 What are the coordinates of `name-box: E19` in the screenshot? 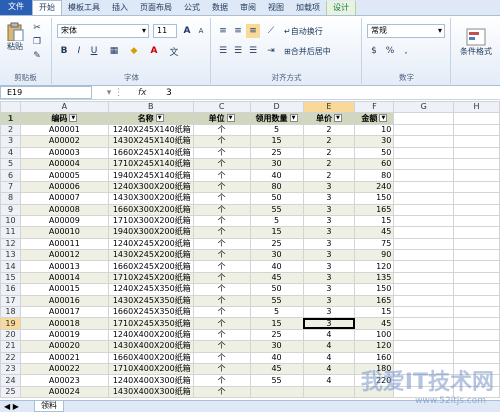 It's located at (46, 92).